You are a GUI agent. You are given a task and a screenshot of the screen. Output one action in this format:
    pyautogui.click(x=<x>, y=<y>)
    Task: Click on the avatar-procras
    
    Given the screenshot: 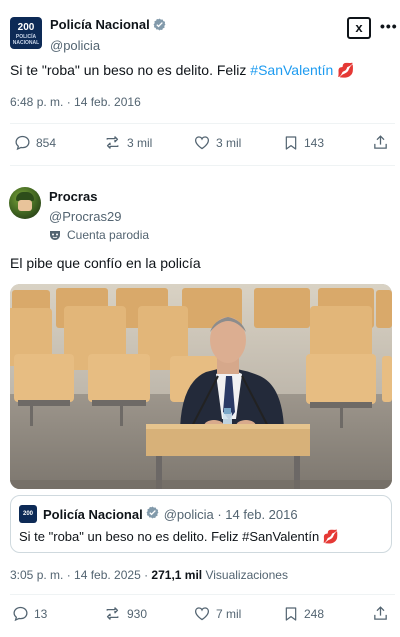 What is the action you would take?
    pyautogui.click(x=25, y=203)
    